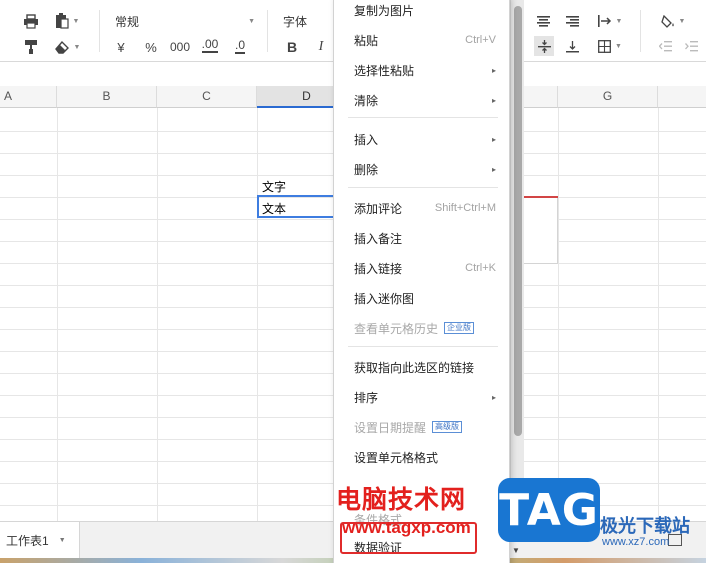 This screenshot has width=706, height=563. Describe the element at coordinates (121, 47) in the screenshot. I see `currency-format-button: ¥` at that location.